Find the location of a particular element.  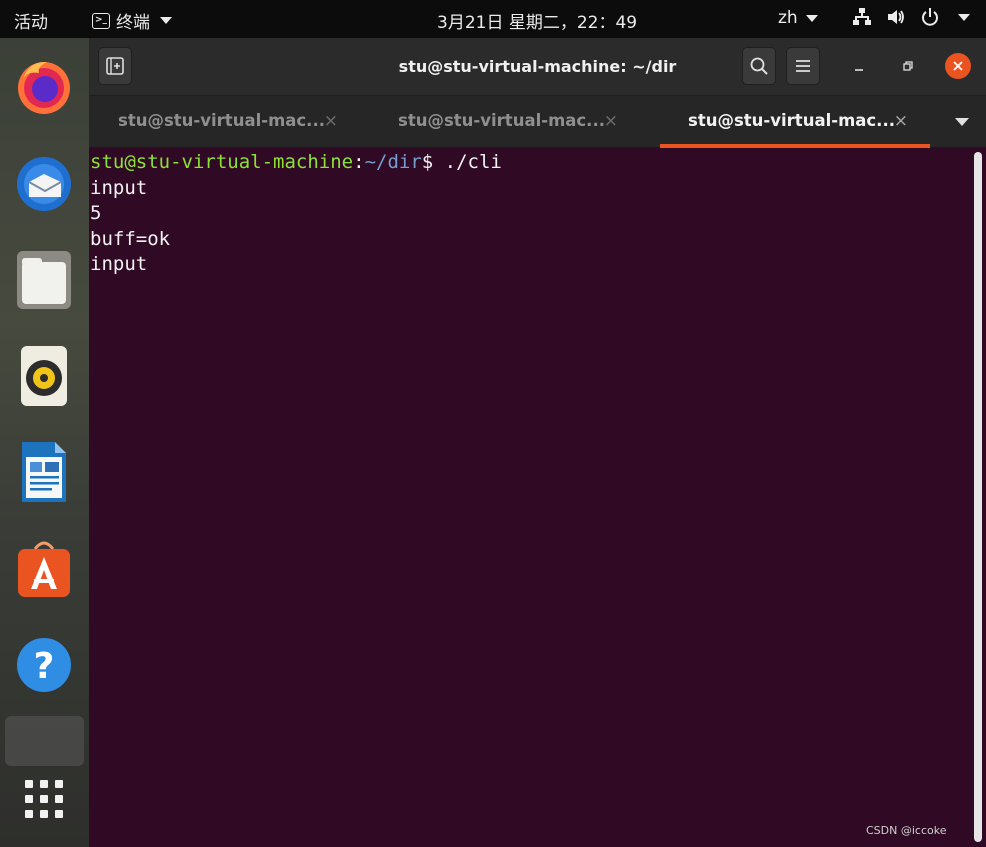

top-bar: 活动 >_ 终端 3月21日 星期二，22：49 zh is located at coordinates (493, 19).